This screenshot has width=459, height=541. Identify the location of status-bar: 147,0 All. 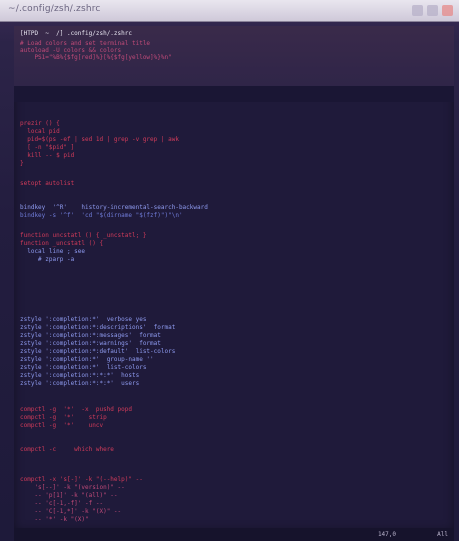
(234, 534).